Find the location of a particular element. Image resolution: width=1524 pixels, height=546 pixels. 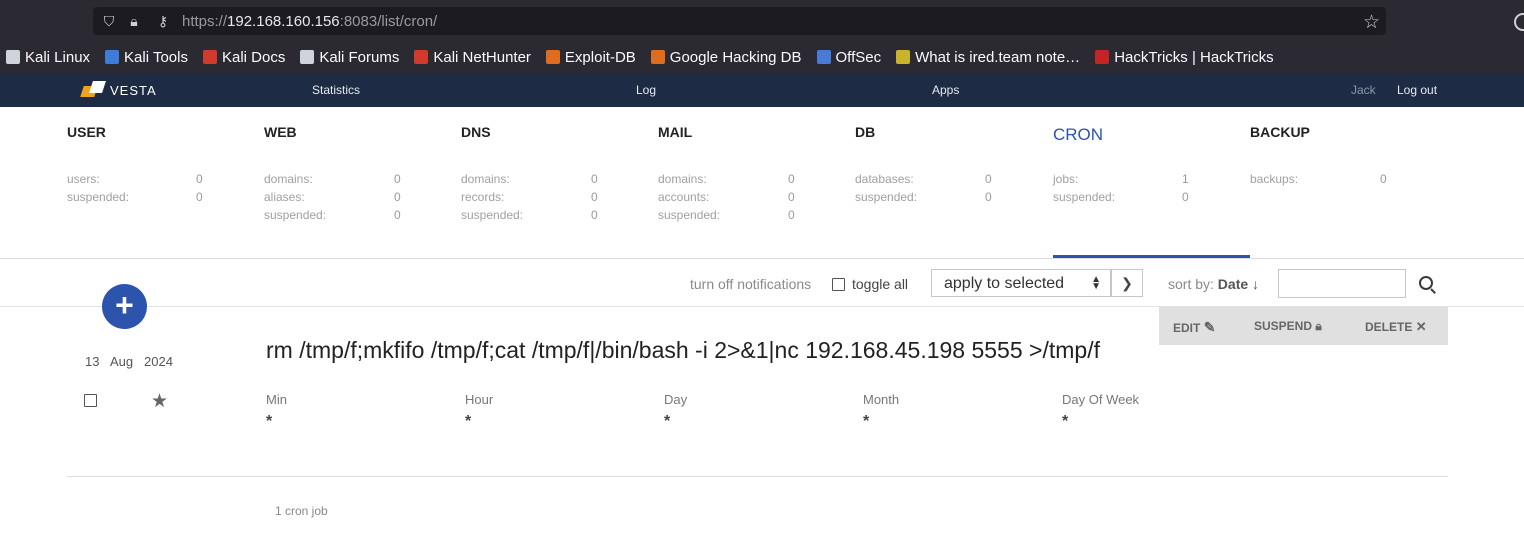

select-arrows-icon: ▲ ▼ is located at coordinates (1096, 283).